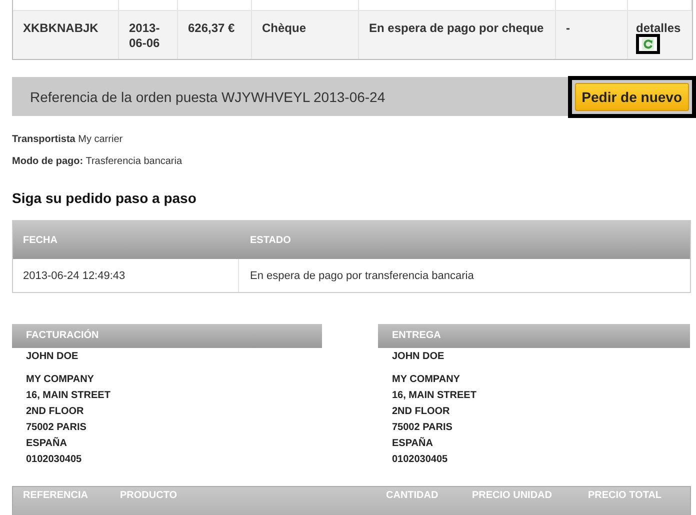 The height and width of the screenshot is (515, 696). Describe the element at coordinates (215, 35) in the screenshot. I see `table-cell: 626,37 €` at that location.